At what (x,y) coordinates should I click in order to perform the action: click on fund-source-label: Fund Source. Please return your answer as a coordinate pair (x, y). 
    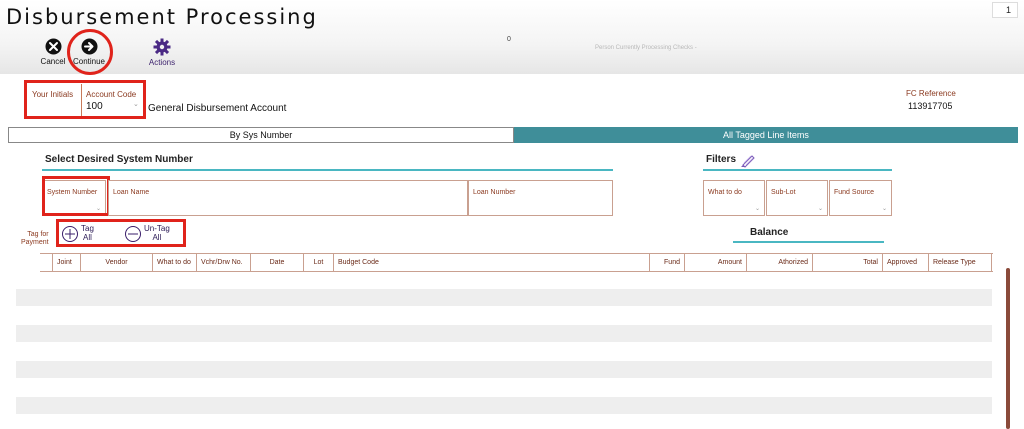
    Looking at the image, I should click on (854, 192).